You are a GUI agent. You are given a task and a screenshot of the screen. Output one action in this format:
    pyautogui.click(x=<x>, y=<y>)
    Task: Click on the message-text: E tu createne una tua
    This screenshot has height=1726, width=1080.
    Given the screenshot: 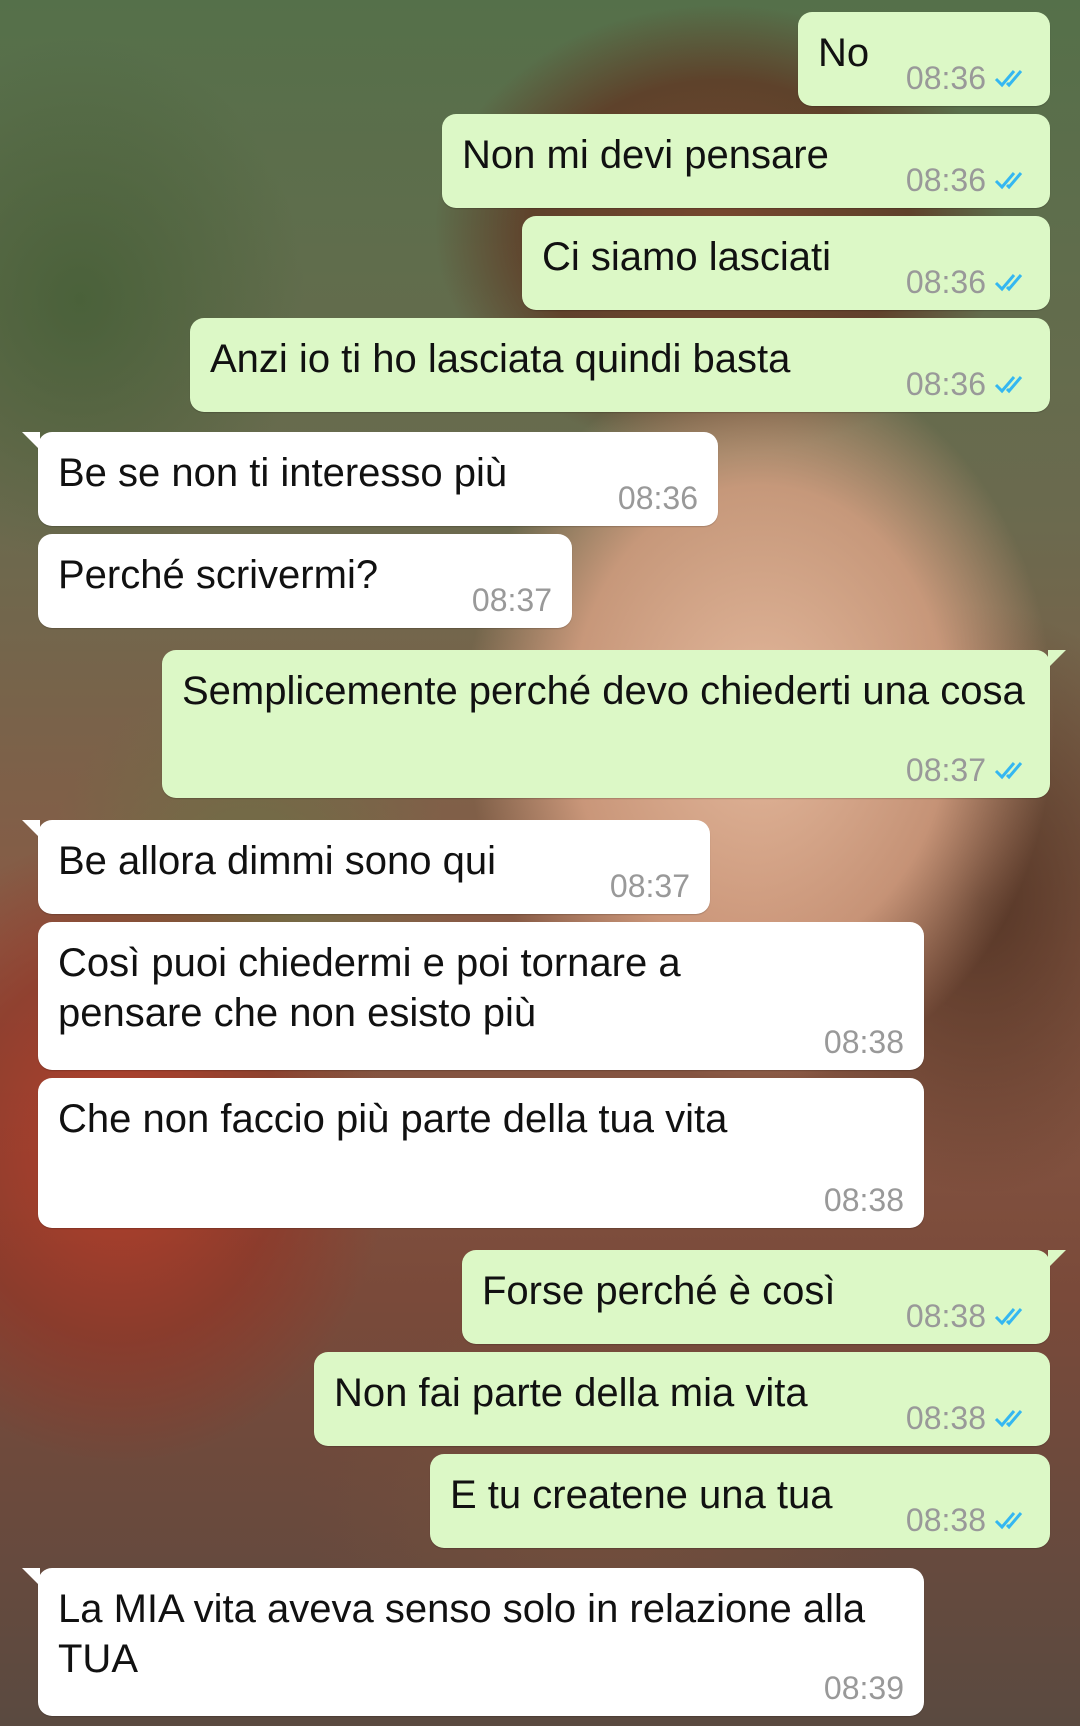 What is the action you would take?
    pyautogui.click(x=641, y=1495)
    